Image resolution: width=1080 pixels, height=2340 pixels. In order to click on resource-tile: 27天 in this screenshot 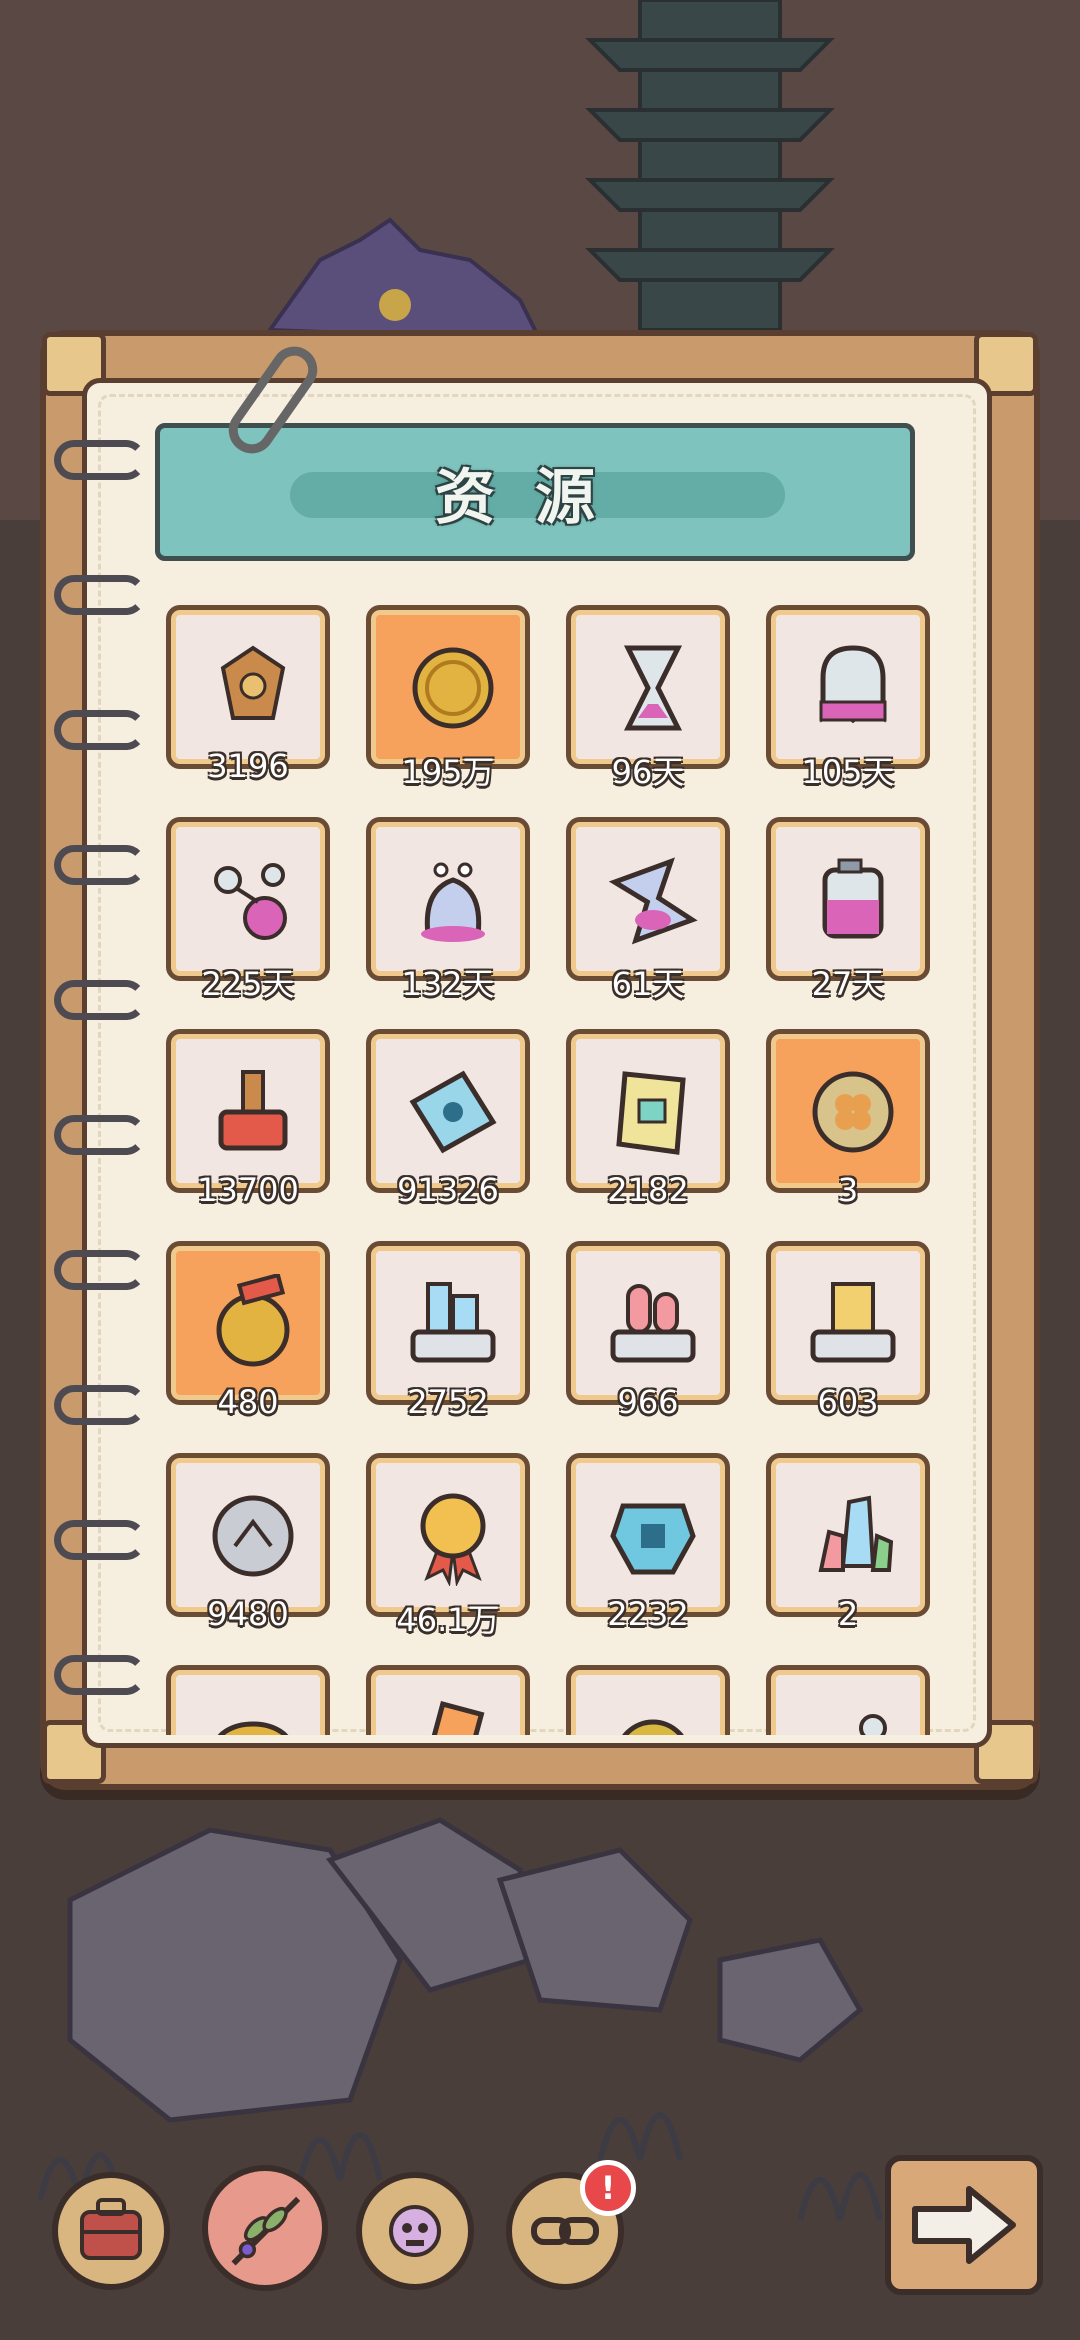, I will do `click(848, 910)`.